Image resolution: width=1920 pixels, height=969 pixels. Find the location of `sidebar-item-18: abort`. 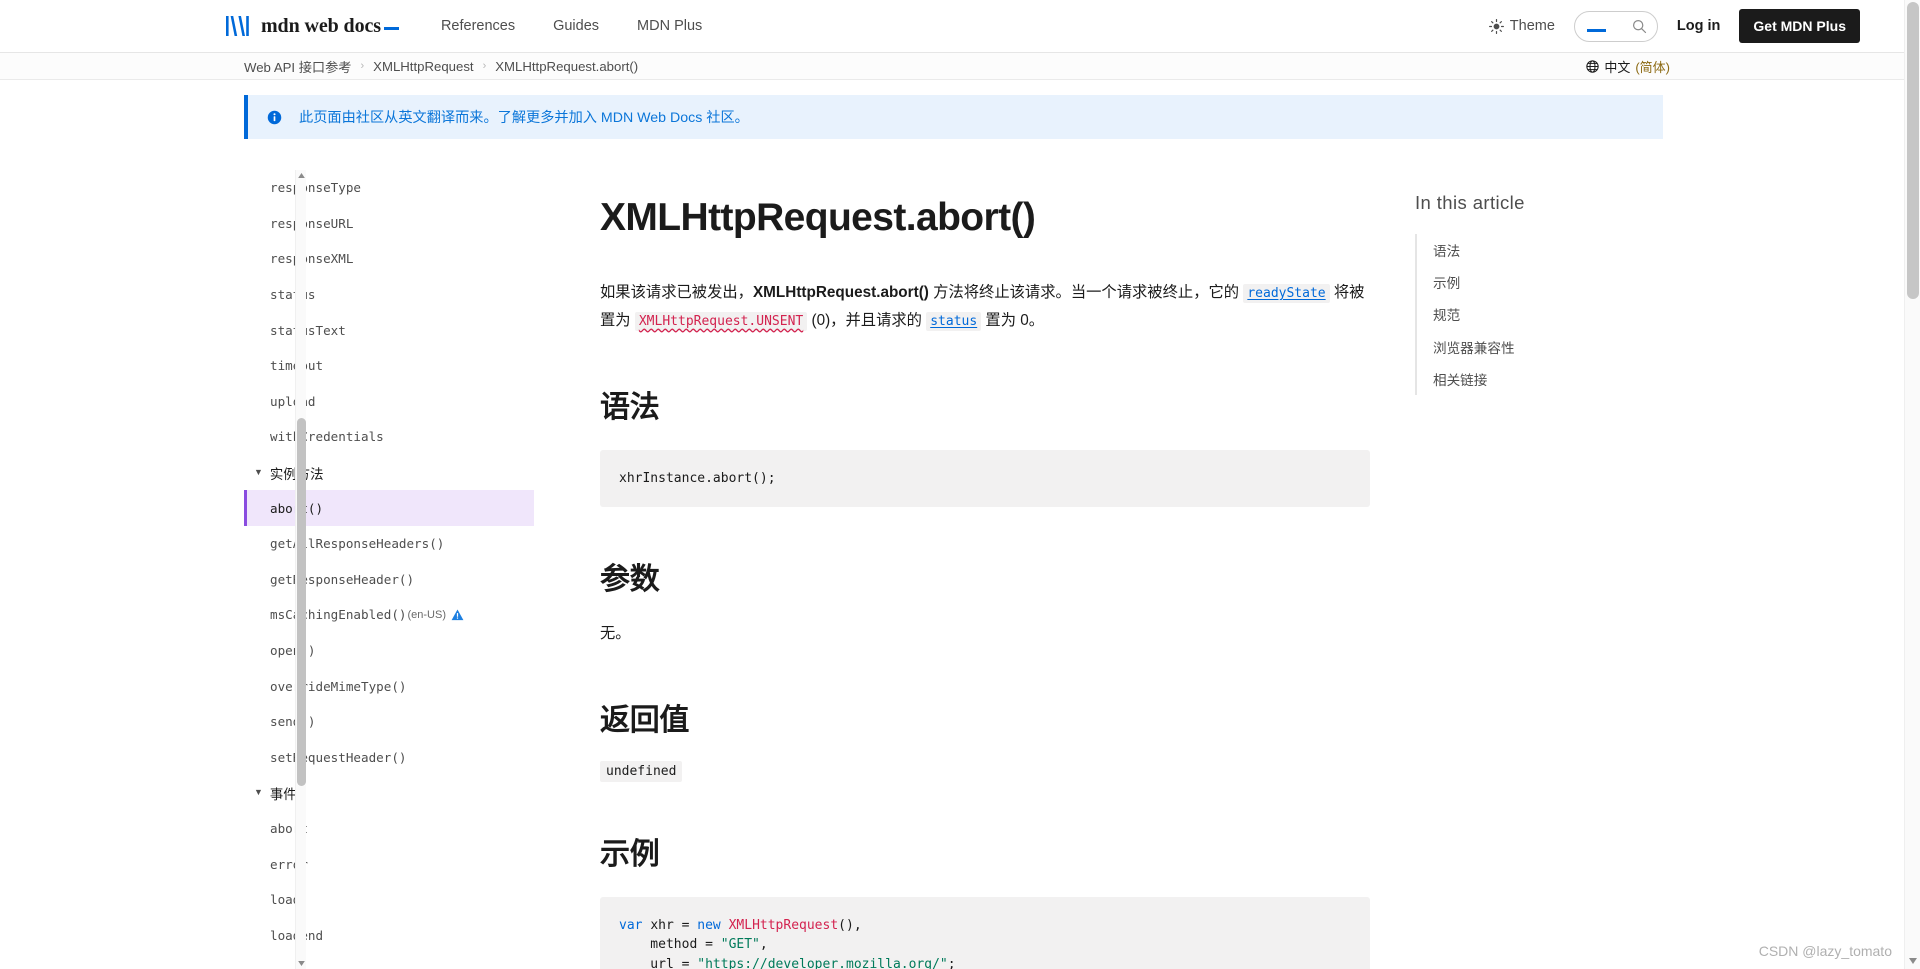

sidebar-item-18: abort is located at coordinates (390, 829).